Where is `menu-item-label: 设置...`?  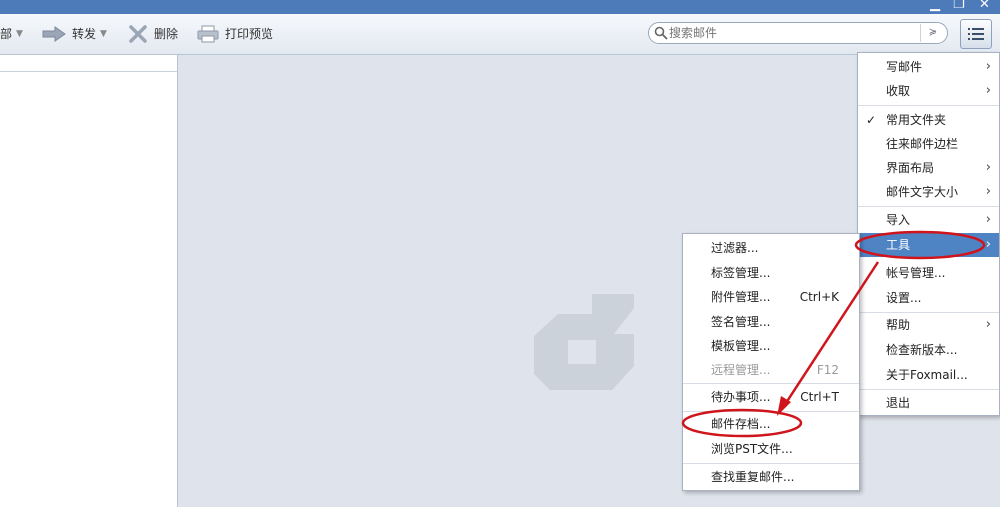
menu-item-label: 设置... is located at coordinates (904, 298).